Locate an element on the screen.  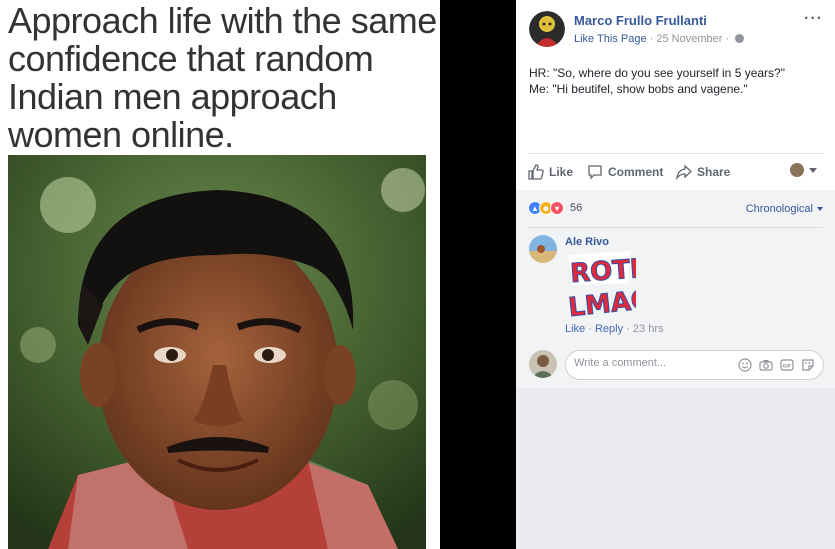
comment-reply-link: Reply is located at coordinates (609, 329).